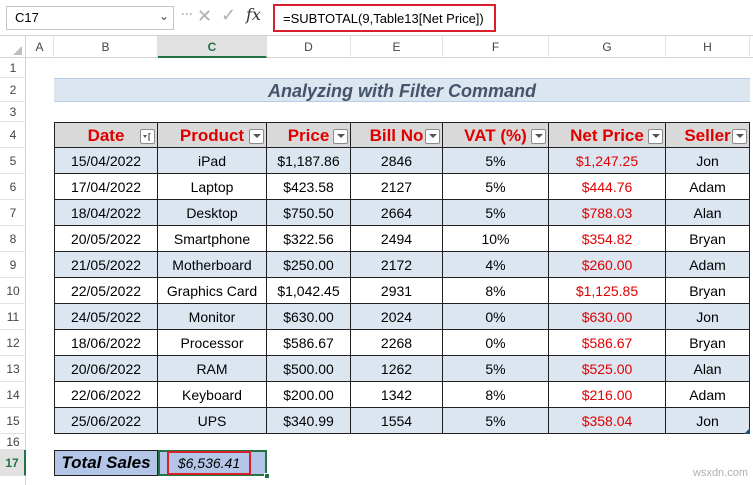 Image resolution: width=753 pixels, height=485 pixels. What do you see at coordinates (106, 213) in the screenshot?
I see `date-cell: 18/04/2022` at bounding box center [106, 213].